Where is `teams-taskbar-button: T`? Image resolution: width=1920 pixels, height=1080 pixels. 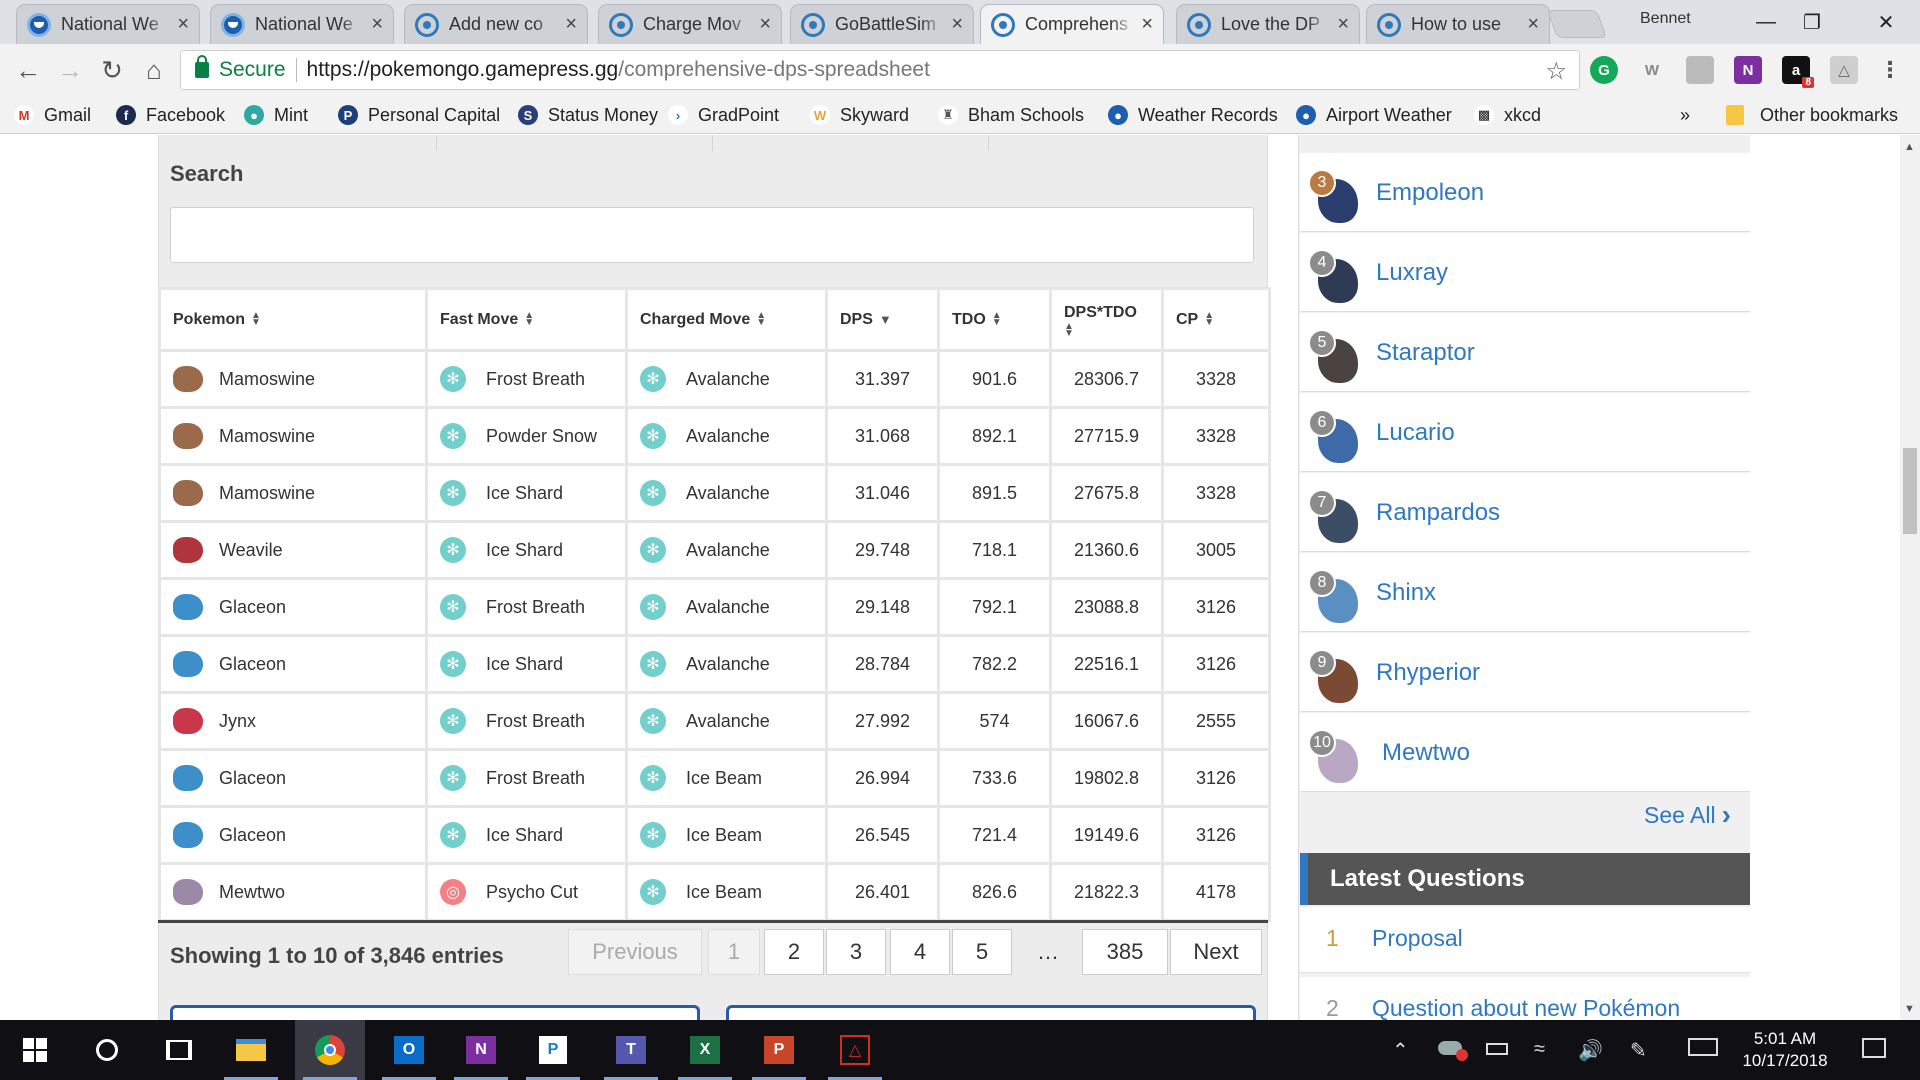
teams-taskbar-button: T is located at coordinates (631, 1050).